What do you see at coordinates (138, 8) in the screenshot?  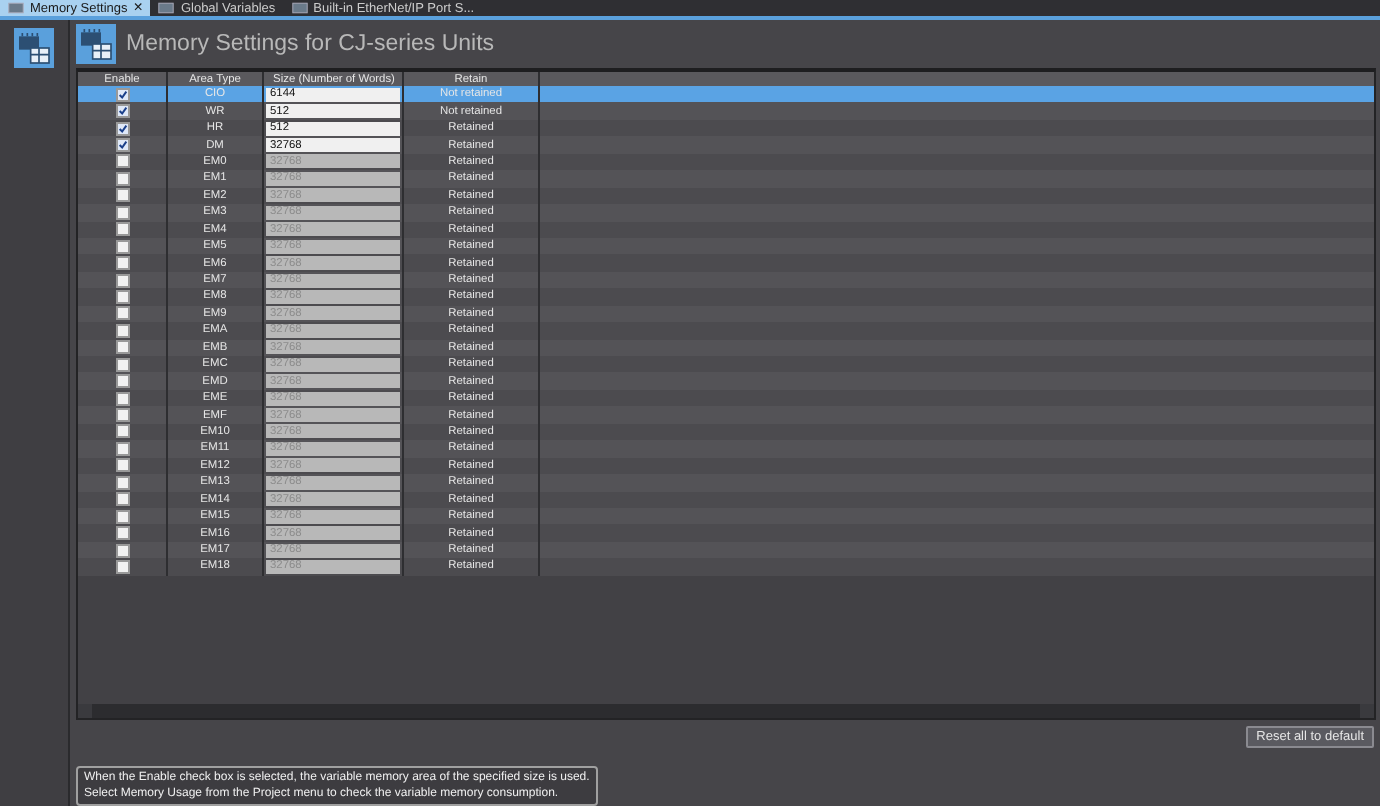 I see `close-icon: ×` at bounding box center [138, 8].